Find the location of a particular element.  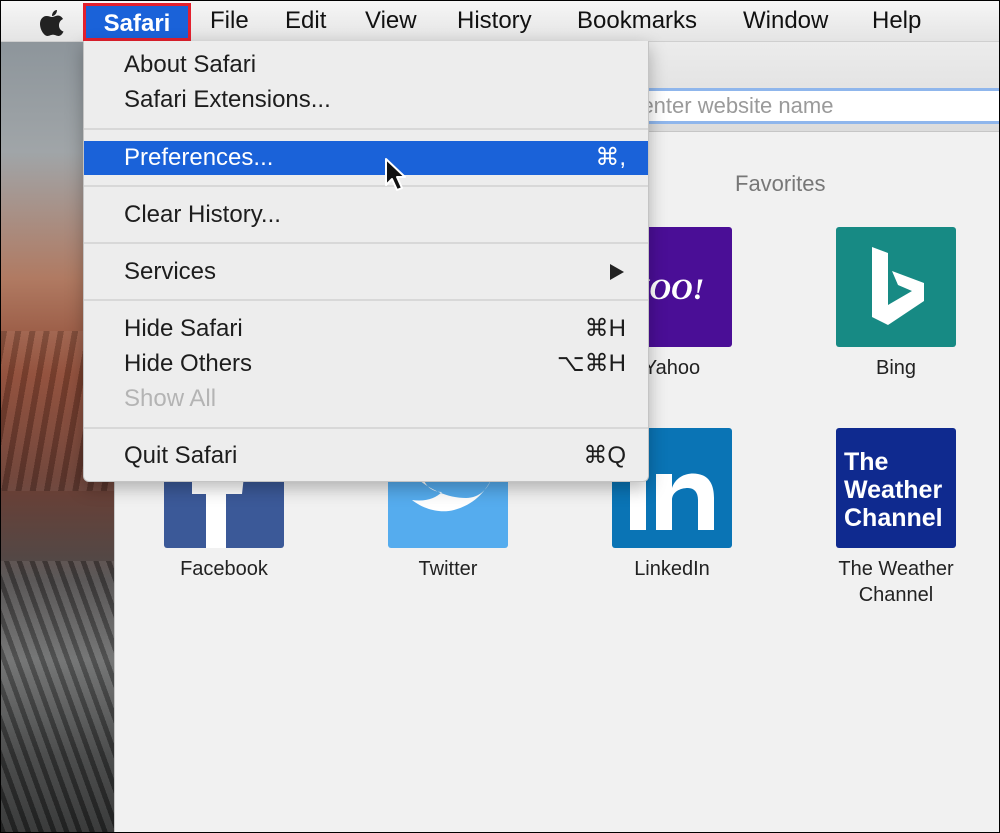

menu-view: View is located at coordinates (391, 21).